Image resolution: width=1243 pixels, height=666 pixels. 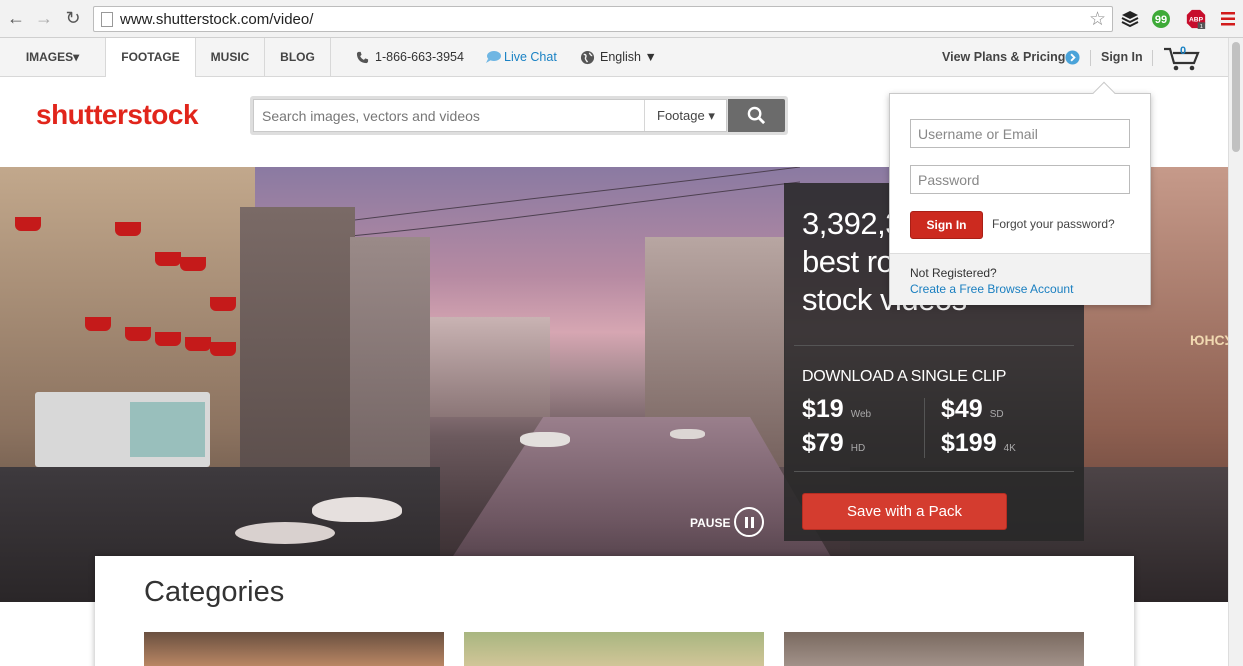 What do you see at coordinates (1072, 57) in the screenshot?
I see `chevron-right-circle-icon` at bounding box center [1072, 57].